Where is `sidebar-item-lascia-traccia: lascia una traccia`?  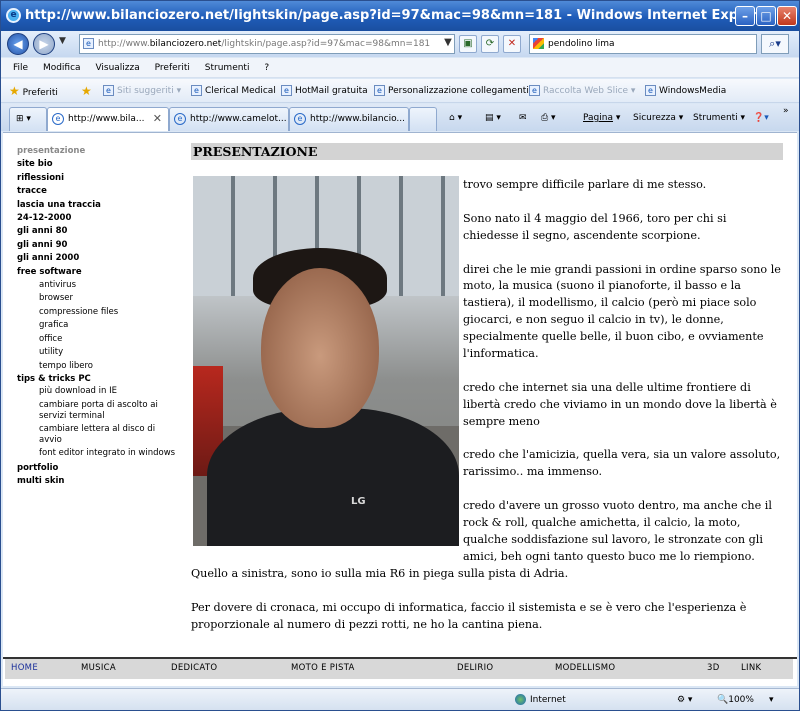 sidebar-item-lascia-traccia: lascia una traccia is located at coordinates (97, 205).